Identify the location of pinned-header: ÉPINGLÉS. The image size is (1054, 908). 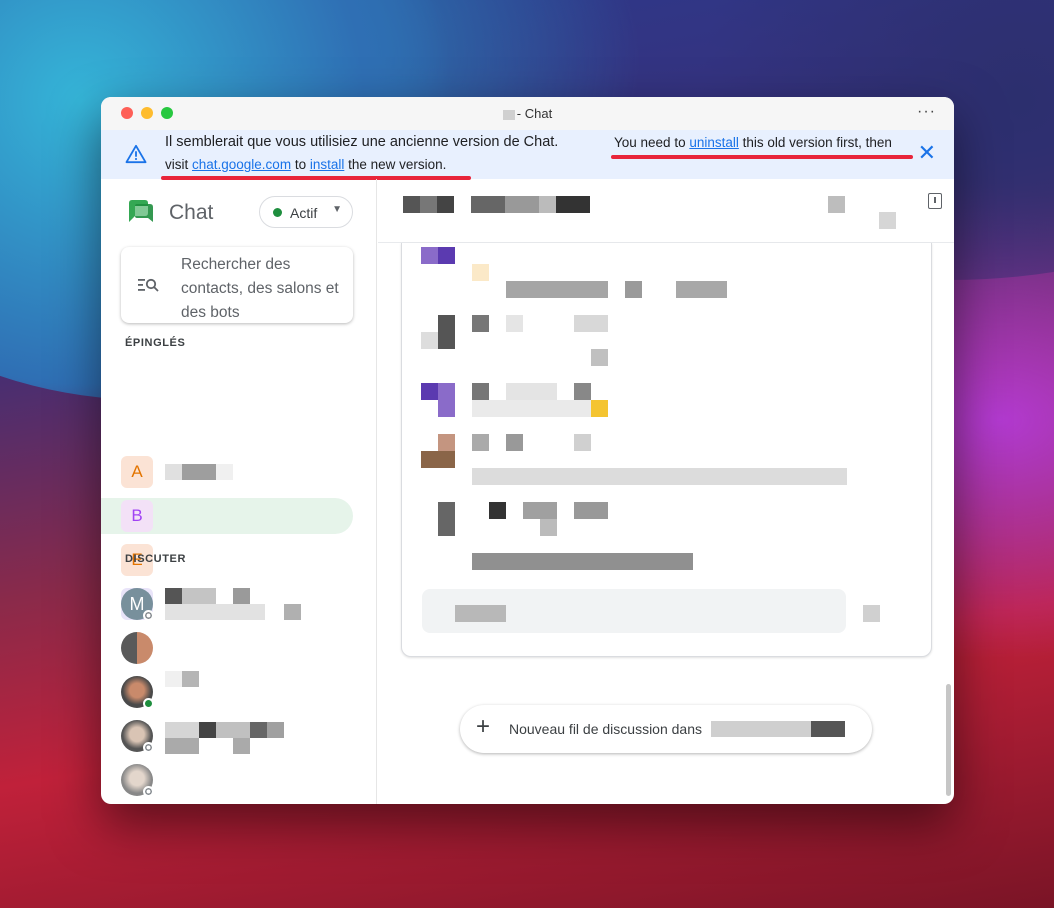
(155, 343).